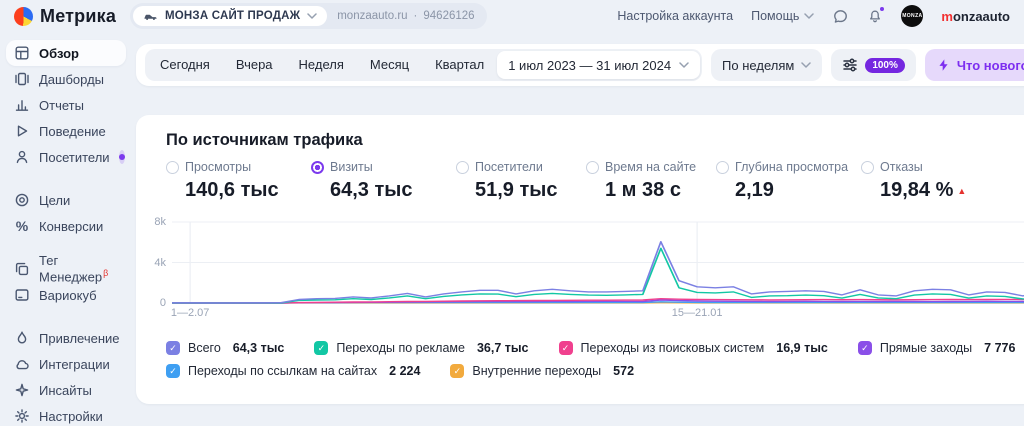  Describe the element at coordinates (225, 348) in the screenshot. I see `legend-item-total: ✓ Всего 64,3 тыс` at that location.